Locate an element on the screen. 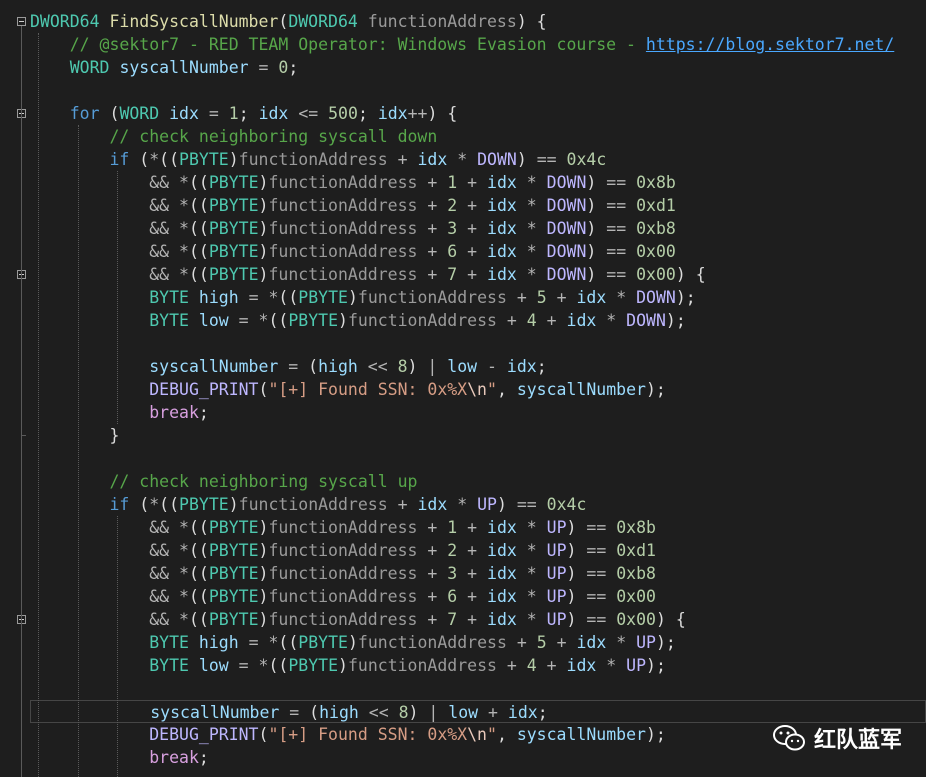 The image size is (926, 777). code-line: WORD syscallNumber = 0; is located at coordinates (478, 67).